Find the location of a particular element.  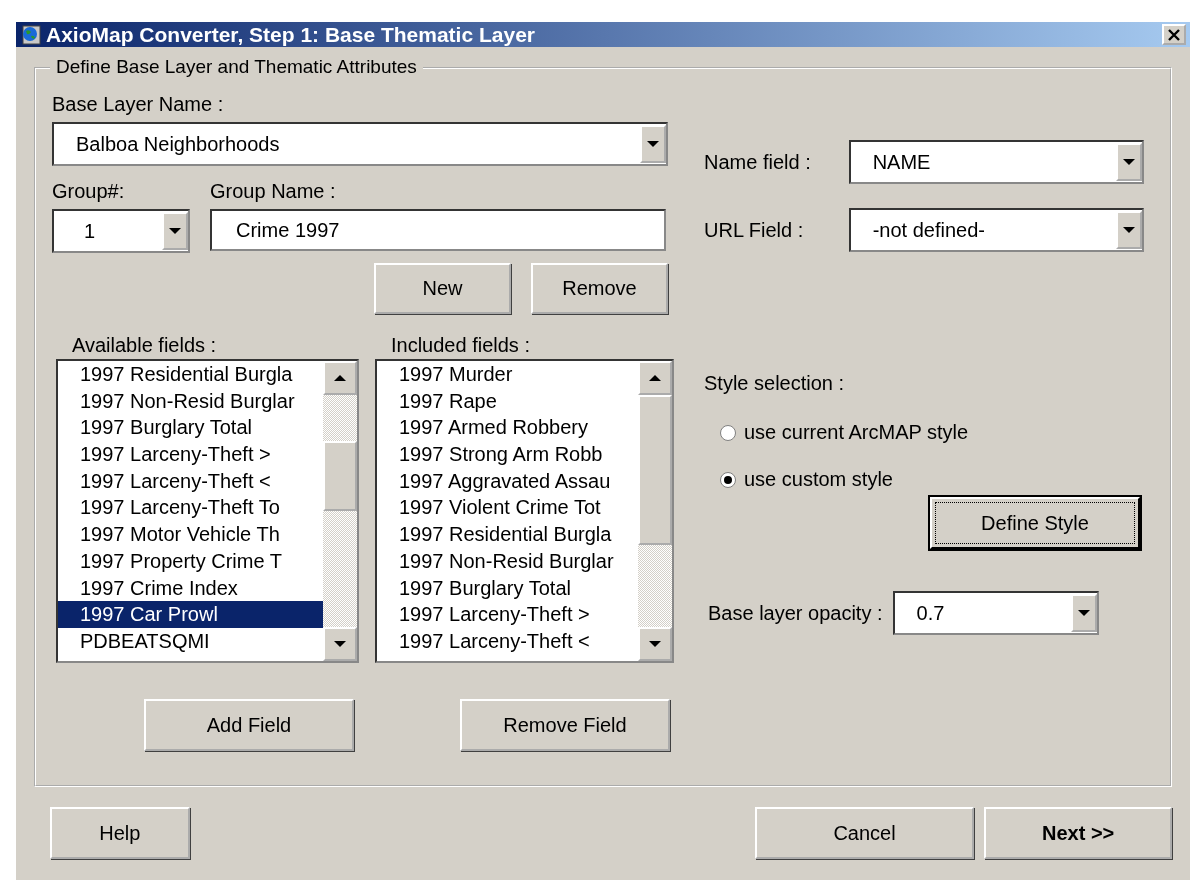

list-item: 1997 Rape is located at coordinates (507, 401).